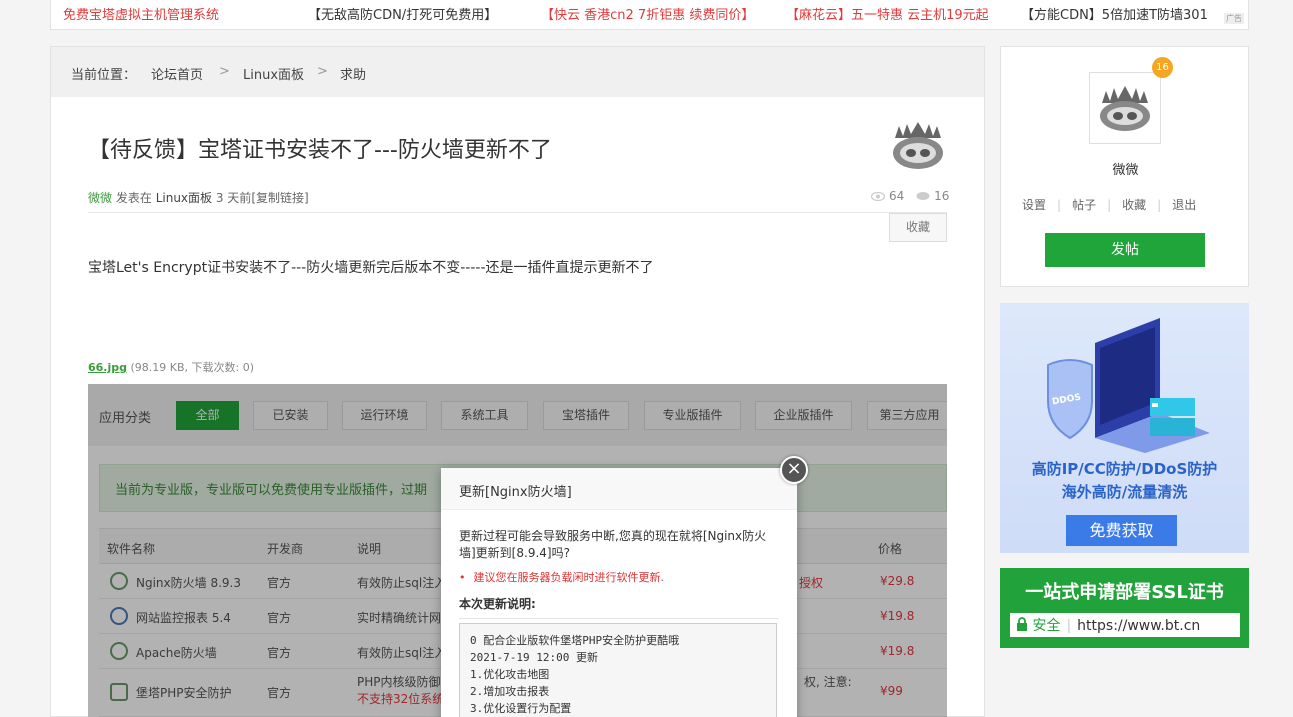 The height and width of the screenshot is (717, 1293). What do you see at coordinates (104, 75) in the screenshot?
I see `breadcrumb-label: 当前位置：` at bounding box center [104, 75].